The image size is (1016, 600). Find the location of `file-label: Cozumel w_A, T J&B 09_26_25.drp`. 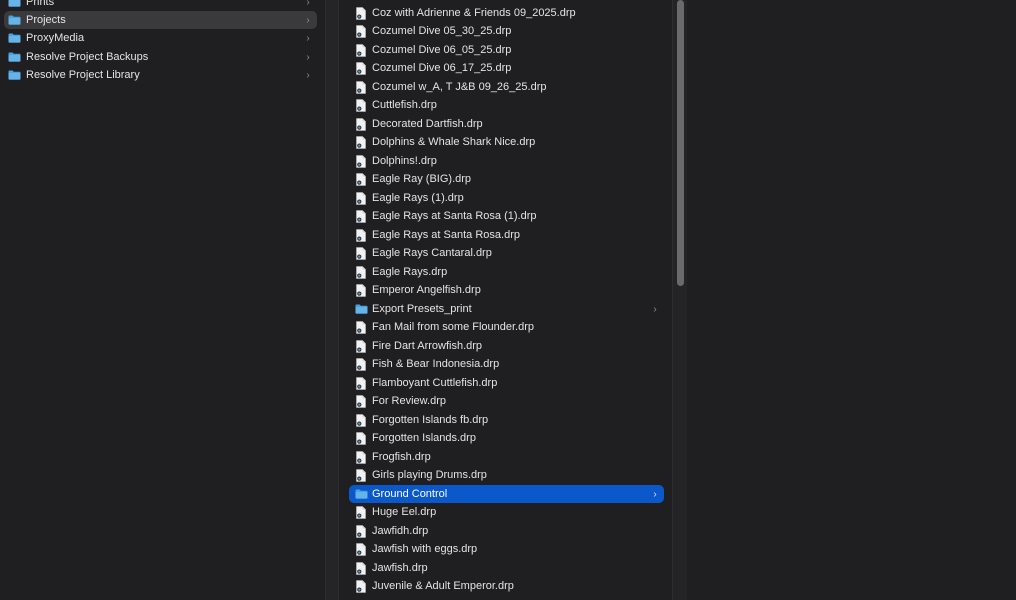

file-label: Cozumel w_A, T J&B 09_26_25.drp is located at coordinates (459, 87).